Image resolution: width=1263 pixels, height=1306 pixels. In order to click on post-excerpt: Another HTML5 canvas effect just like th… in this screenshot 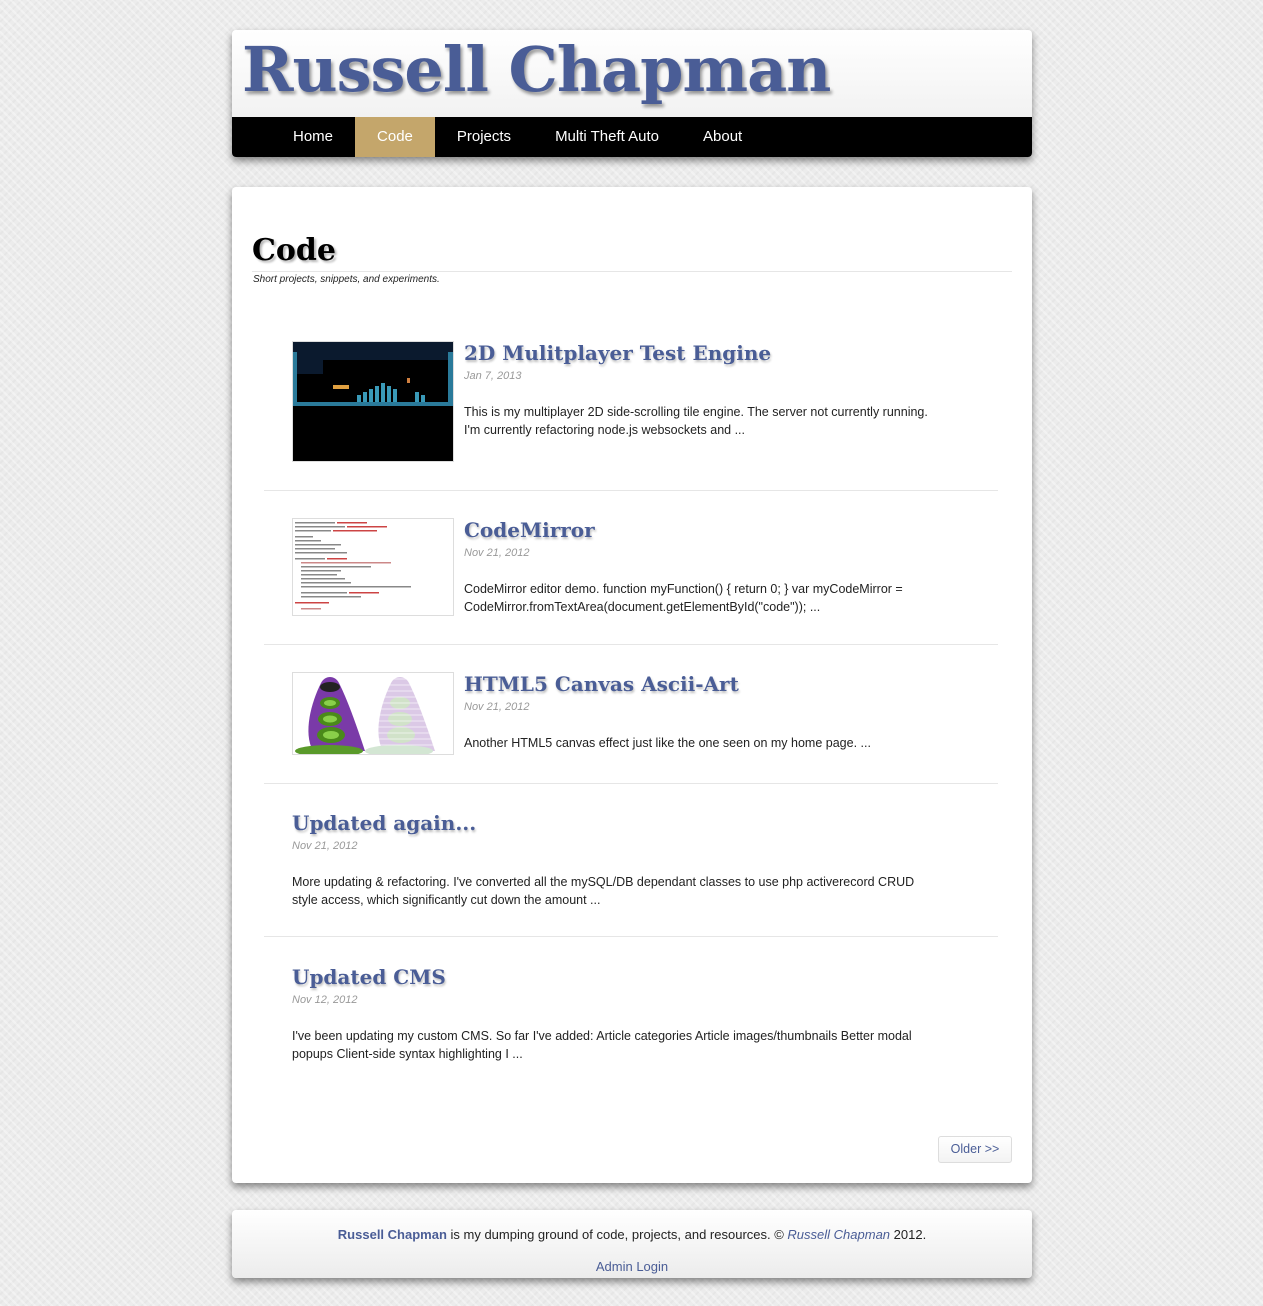, I will do `click(667, 743)`.